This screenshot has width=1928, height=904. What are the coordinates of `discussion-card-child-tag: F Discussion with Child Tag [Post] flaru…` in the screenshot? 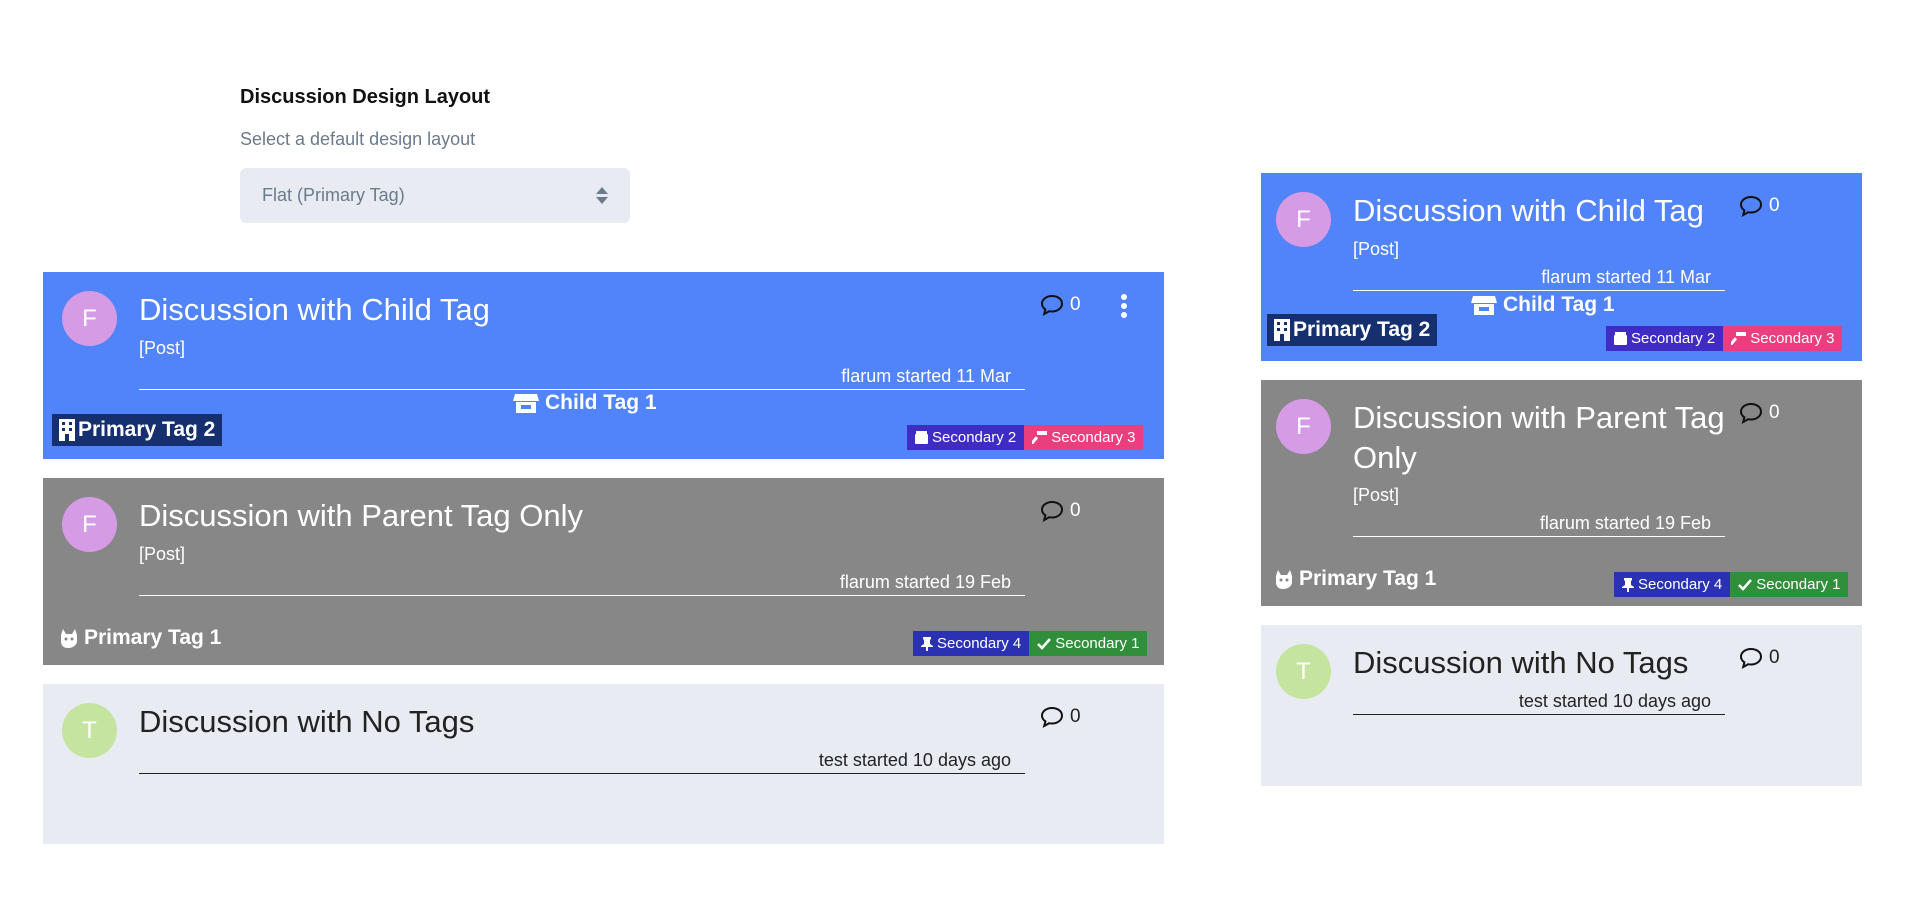 It's located at (603, 365).